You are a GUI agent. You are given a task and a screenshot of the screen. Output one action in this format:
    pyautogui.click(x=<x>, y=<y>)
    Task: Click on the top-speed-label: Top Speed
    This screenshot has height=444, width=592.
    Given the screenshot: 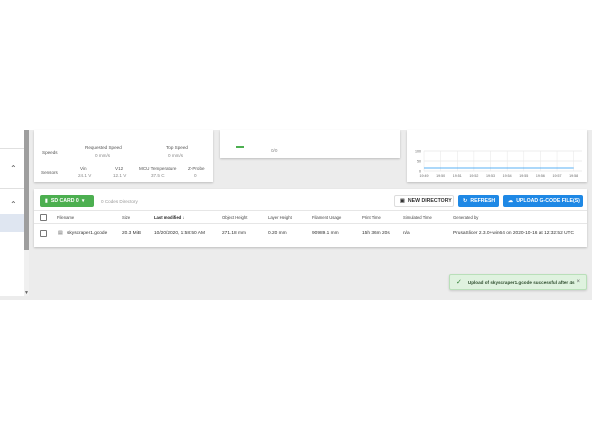 What is the action you would take?
    pyautogui.click(x=177, y=147)
    